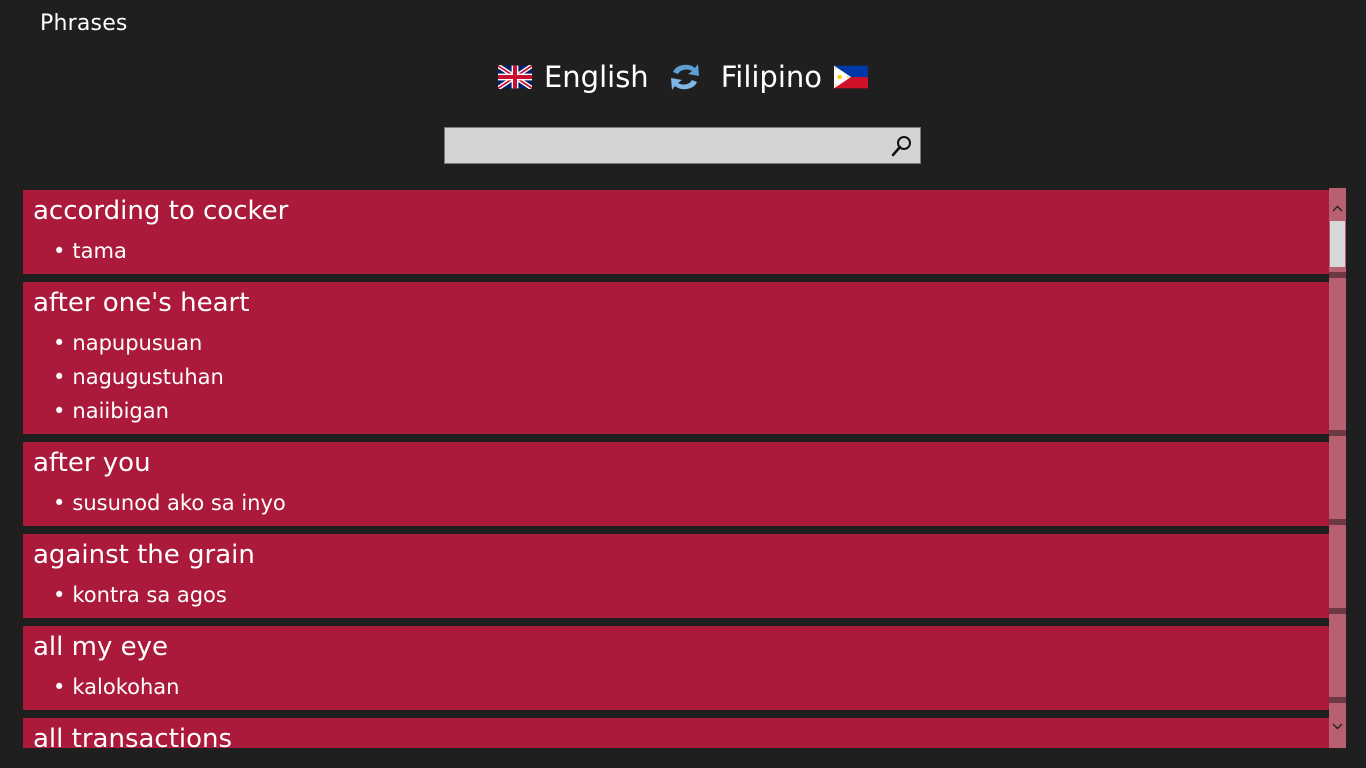 The height and width of the screenshot is (768, 1366). What do you see at coordinates (596, 77) in the screenshot?
I see `source-language-label: English` at bounding box center [596, 77].